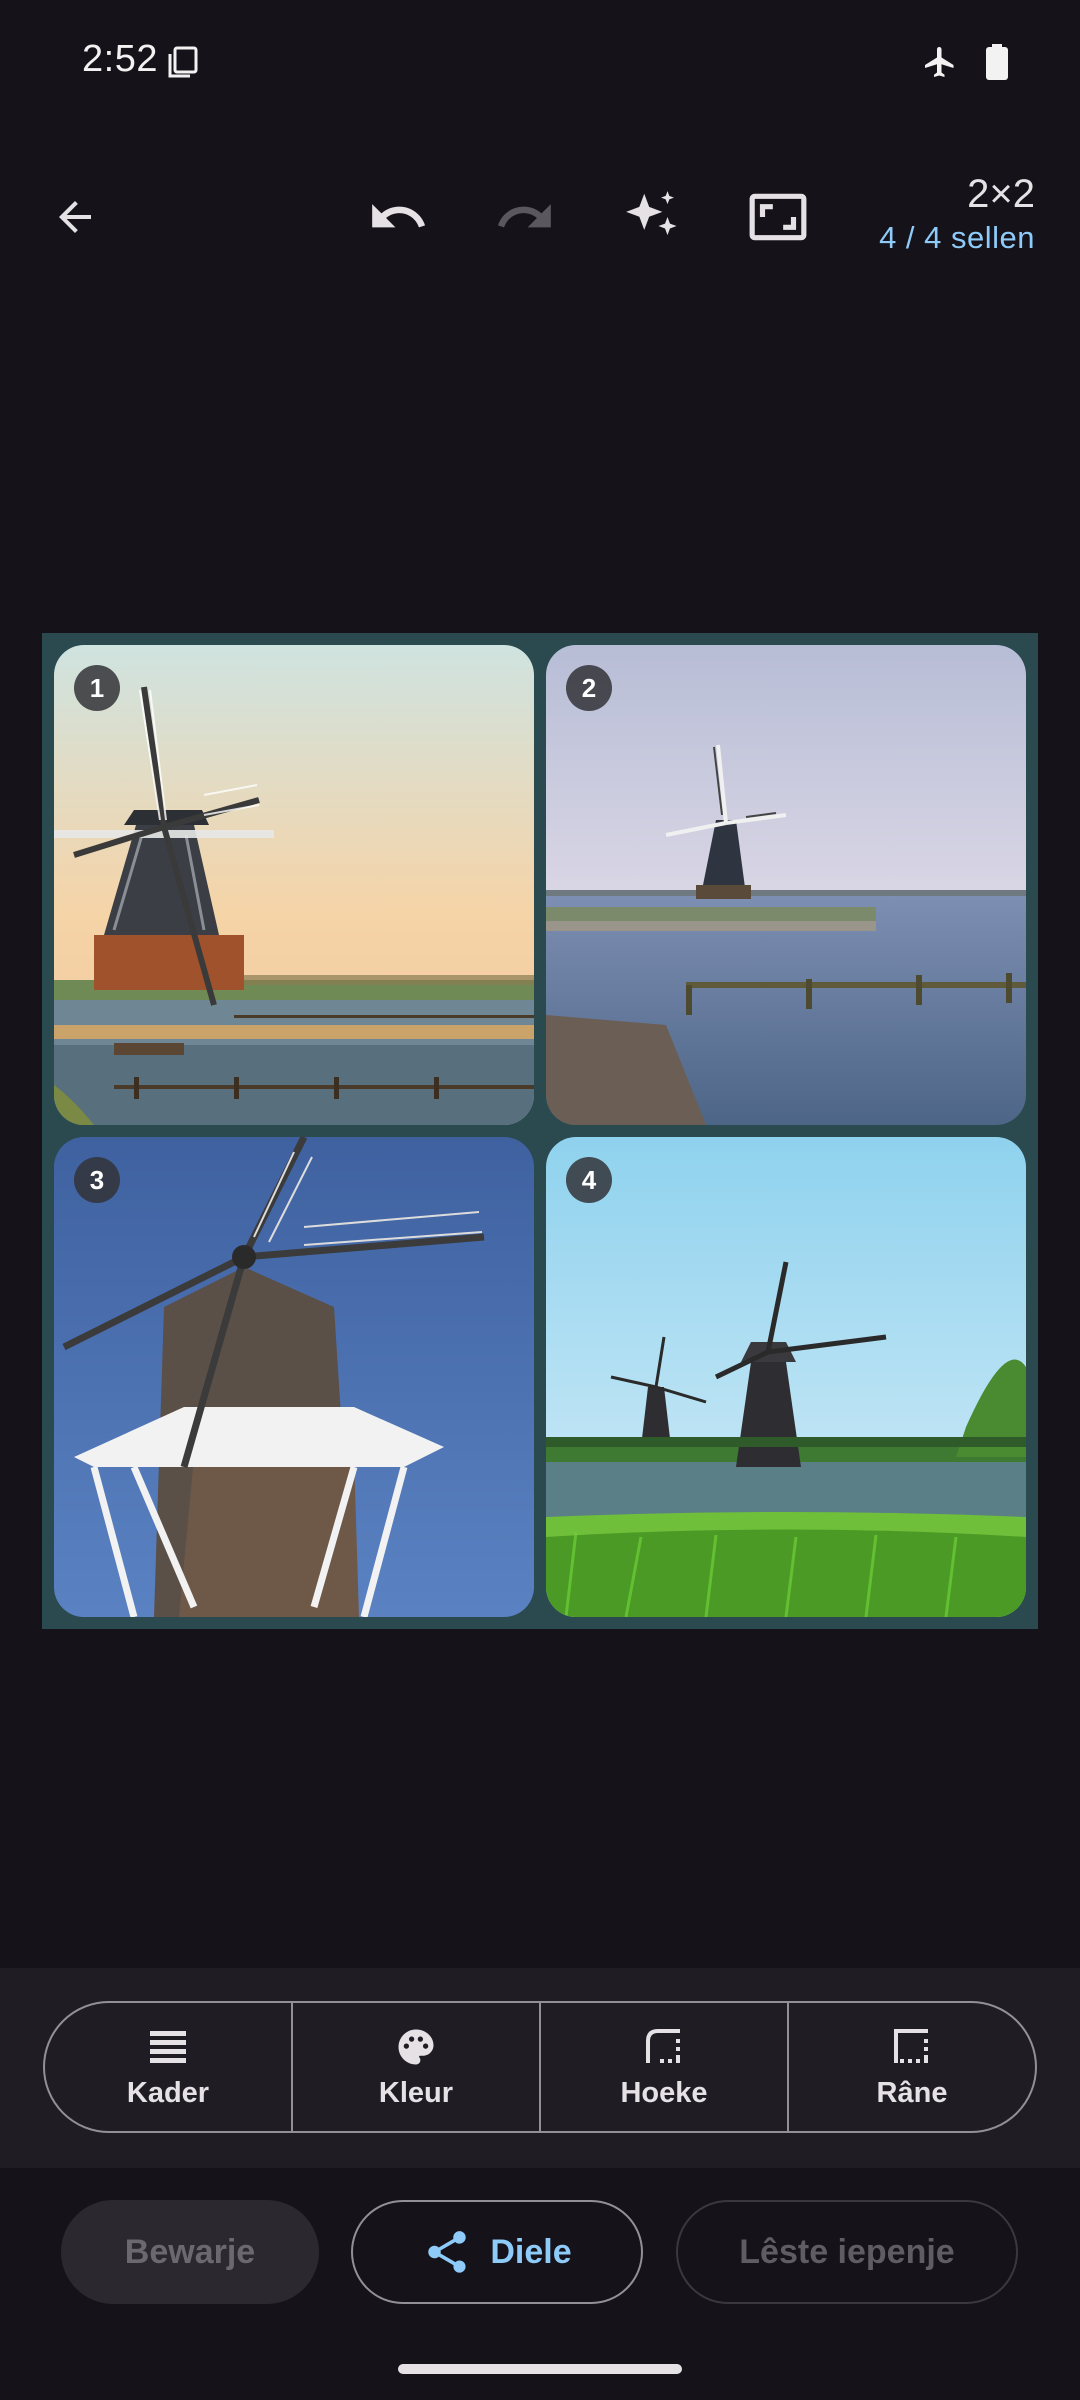  I want to click on corners-icon, so click(664, 2047).